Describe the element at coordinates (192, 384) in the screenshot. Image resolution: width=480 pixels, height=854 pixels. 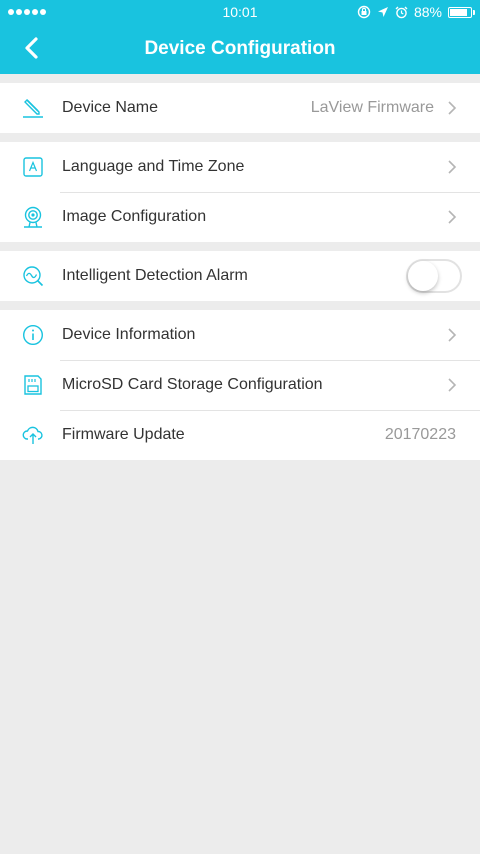
I see `microsd-storage-label: MicroSD Card Storage Configuration` at that location.